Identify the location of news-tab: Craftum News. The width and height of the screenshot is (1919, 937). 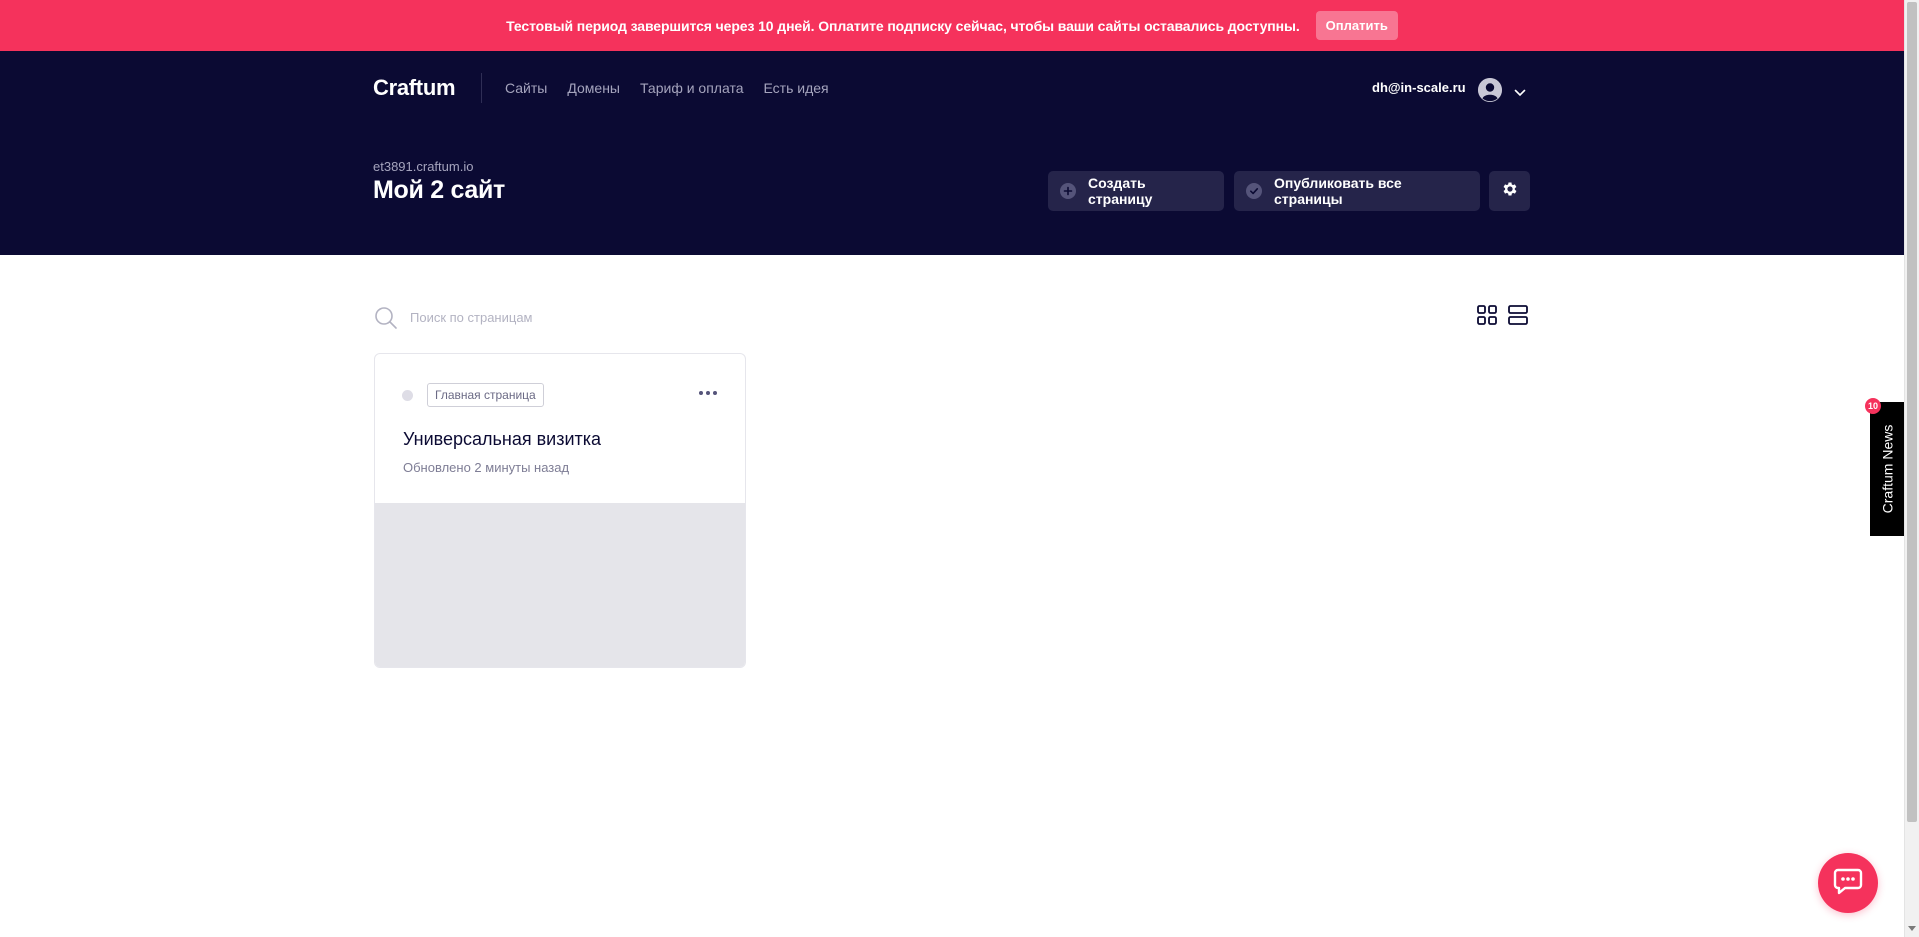
(1887, 469).